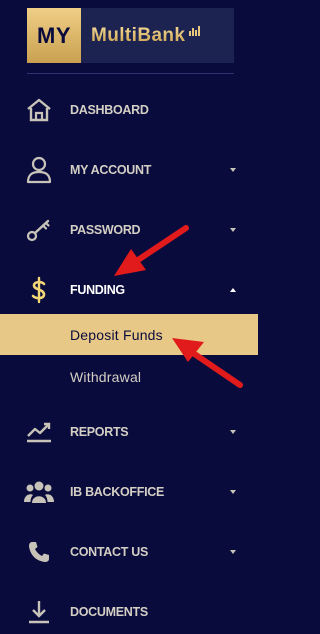 This screenshot has width=320, height=634. Describe the element at coordinates (116, 335) in the screenshot. I see `submenu-label-deposit-funds: Deposit Funds` at that location.